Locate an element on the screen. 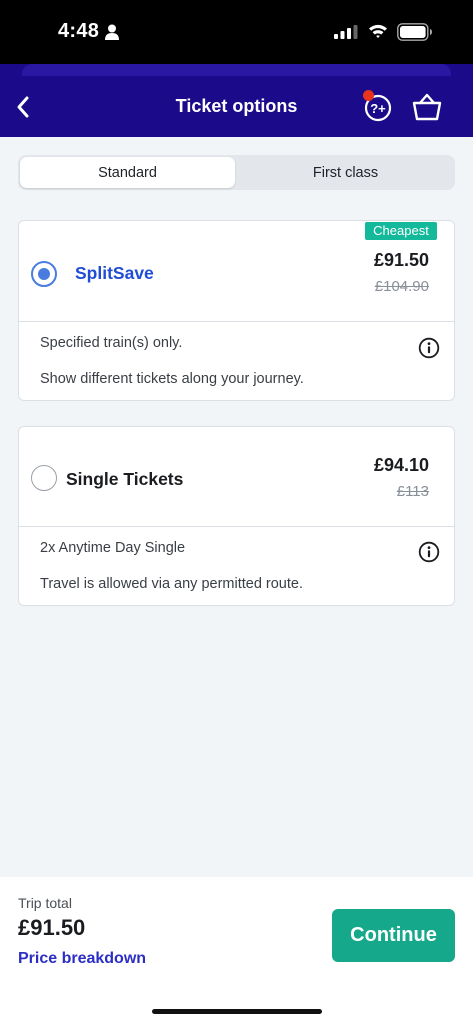 The height and width of the screenshot is (1024, 473). ticket-old-price: £104.90 is located at coordinates (401, 286).